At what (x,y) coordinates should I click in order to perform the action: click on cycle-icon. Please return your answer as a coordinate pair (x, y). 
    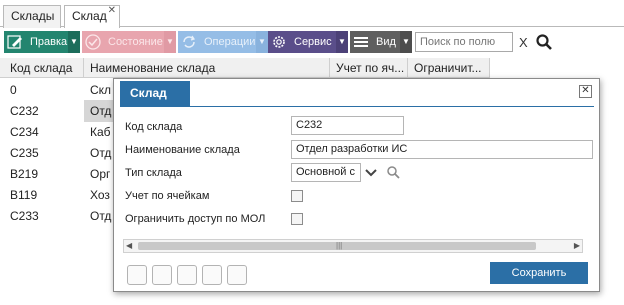
    Looking at the image, I should click on (189, 41).